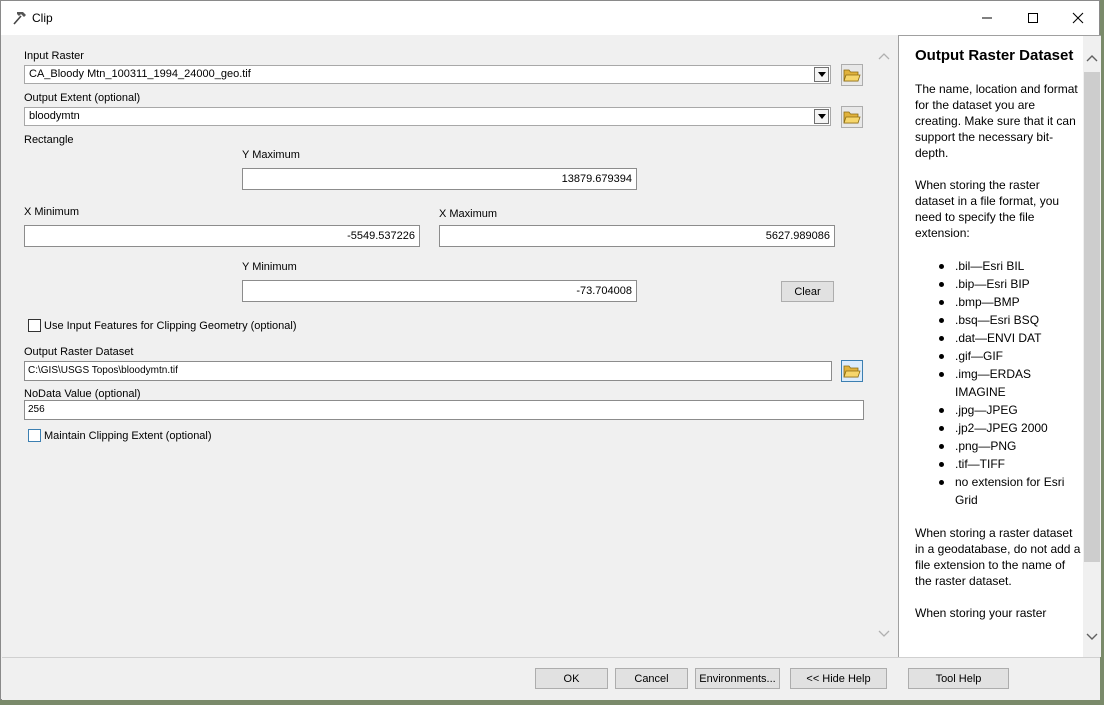  I want to click on output-raster-browse-button, so click(852, 371).